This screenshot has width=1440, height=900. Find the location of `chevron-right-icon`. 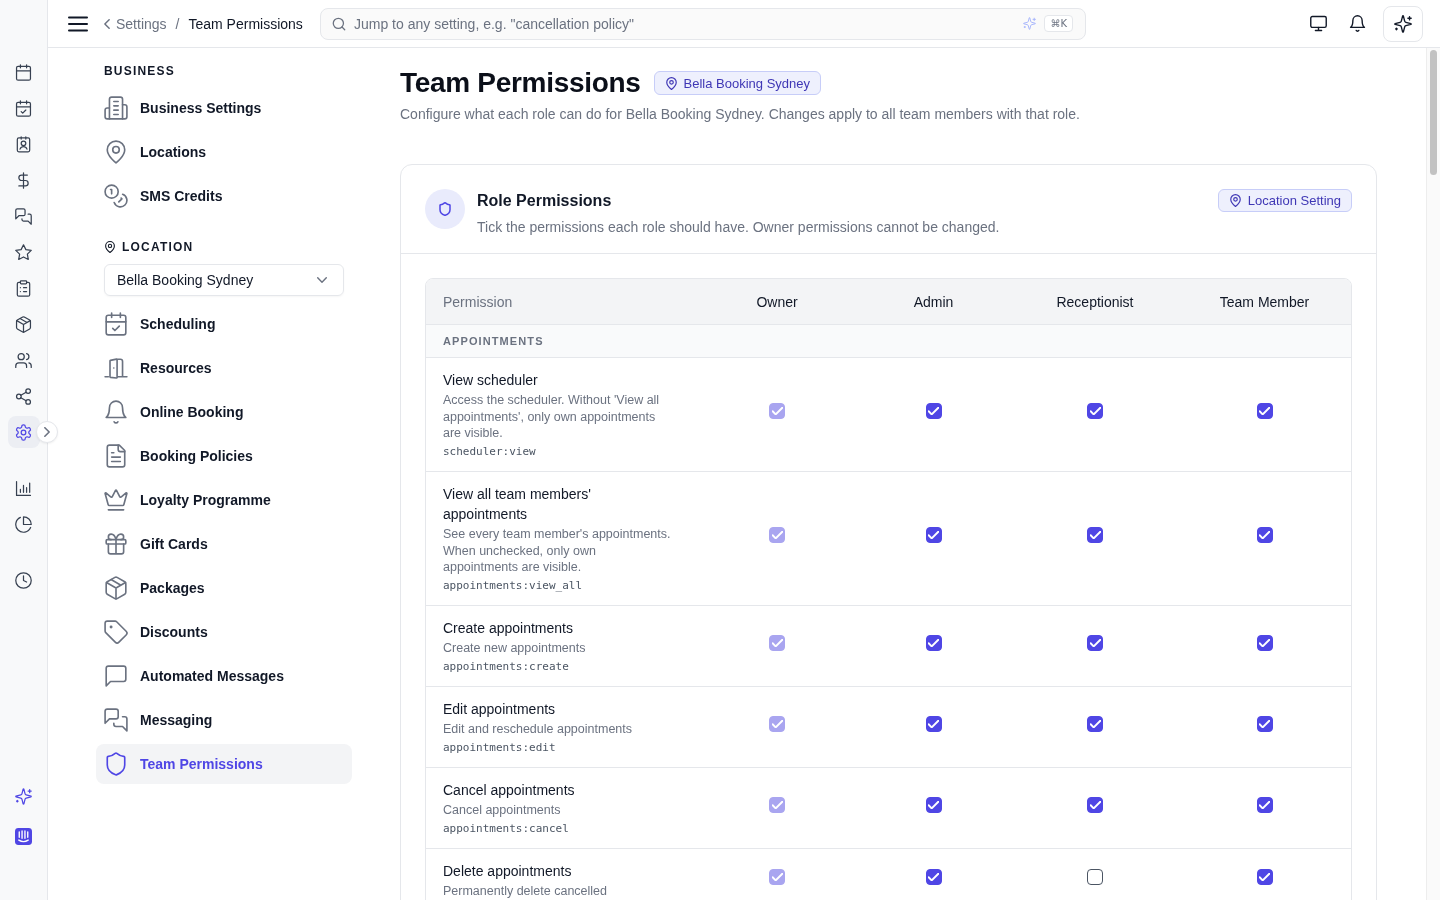

chevron-right-icon is located at coordinates (47, 432).